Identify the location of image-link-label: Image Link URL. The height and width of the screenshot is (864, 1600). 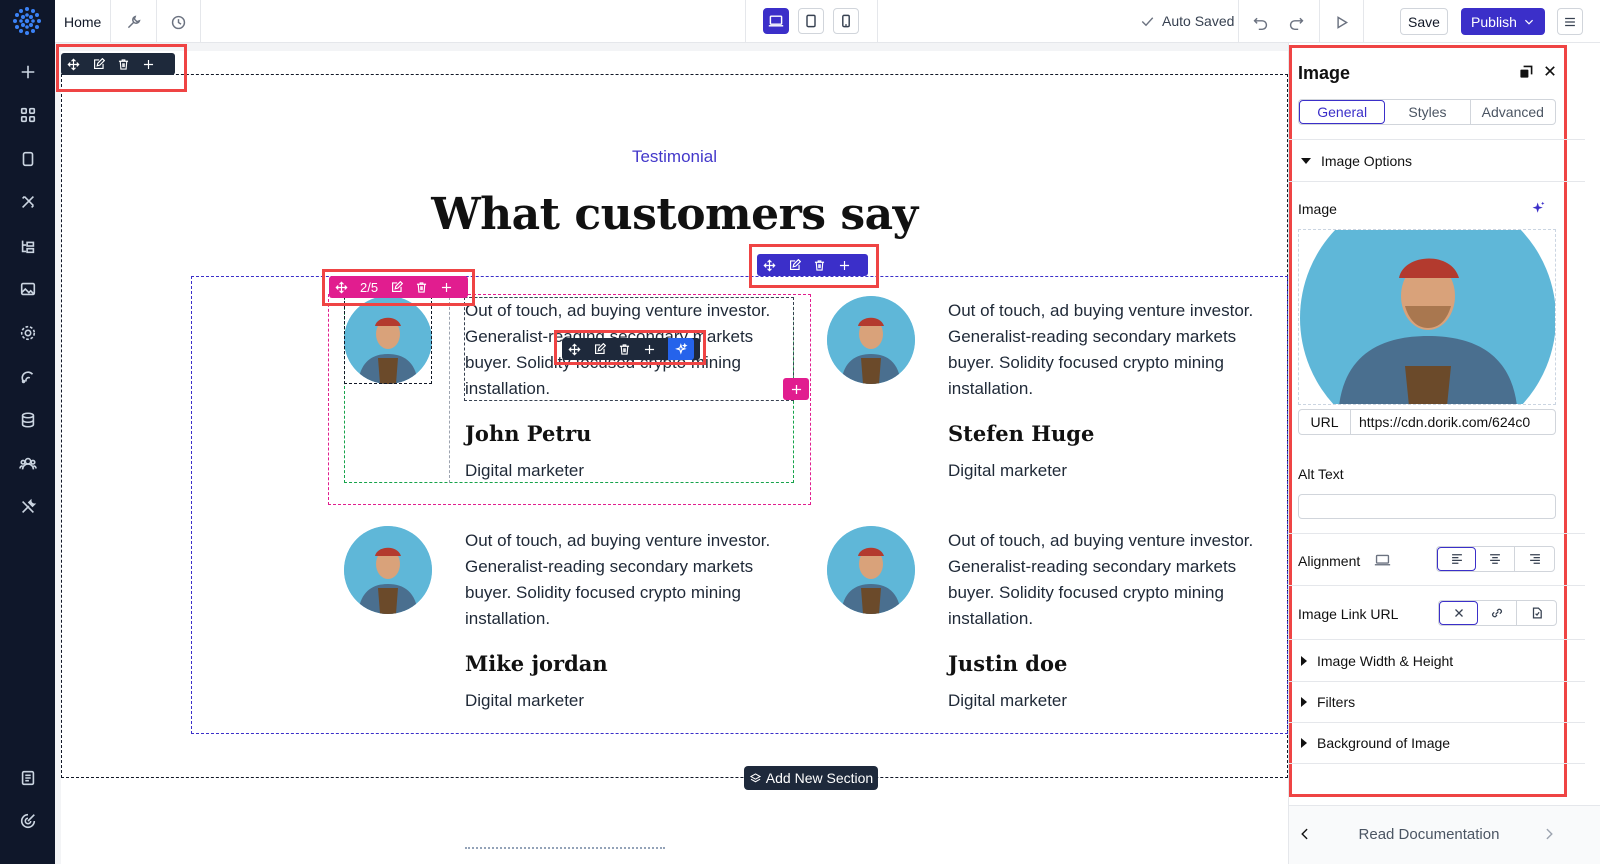
(1348, 614).